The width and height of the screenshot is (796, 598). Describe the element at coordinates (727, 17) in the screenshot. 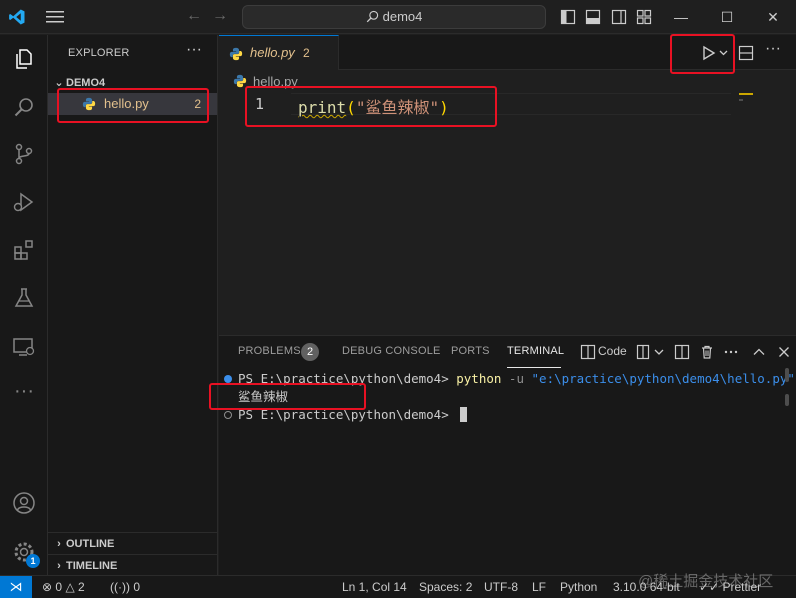

I see `maximize-button: ☐` at that location.